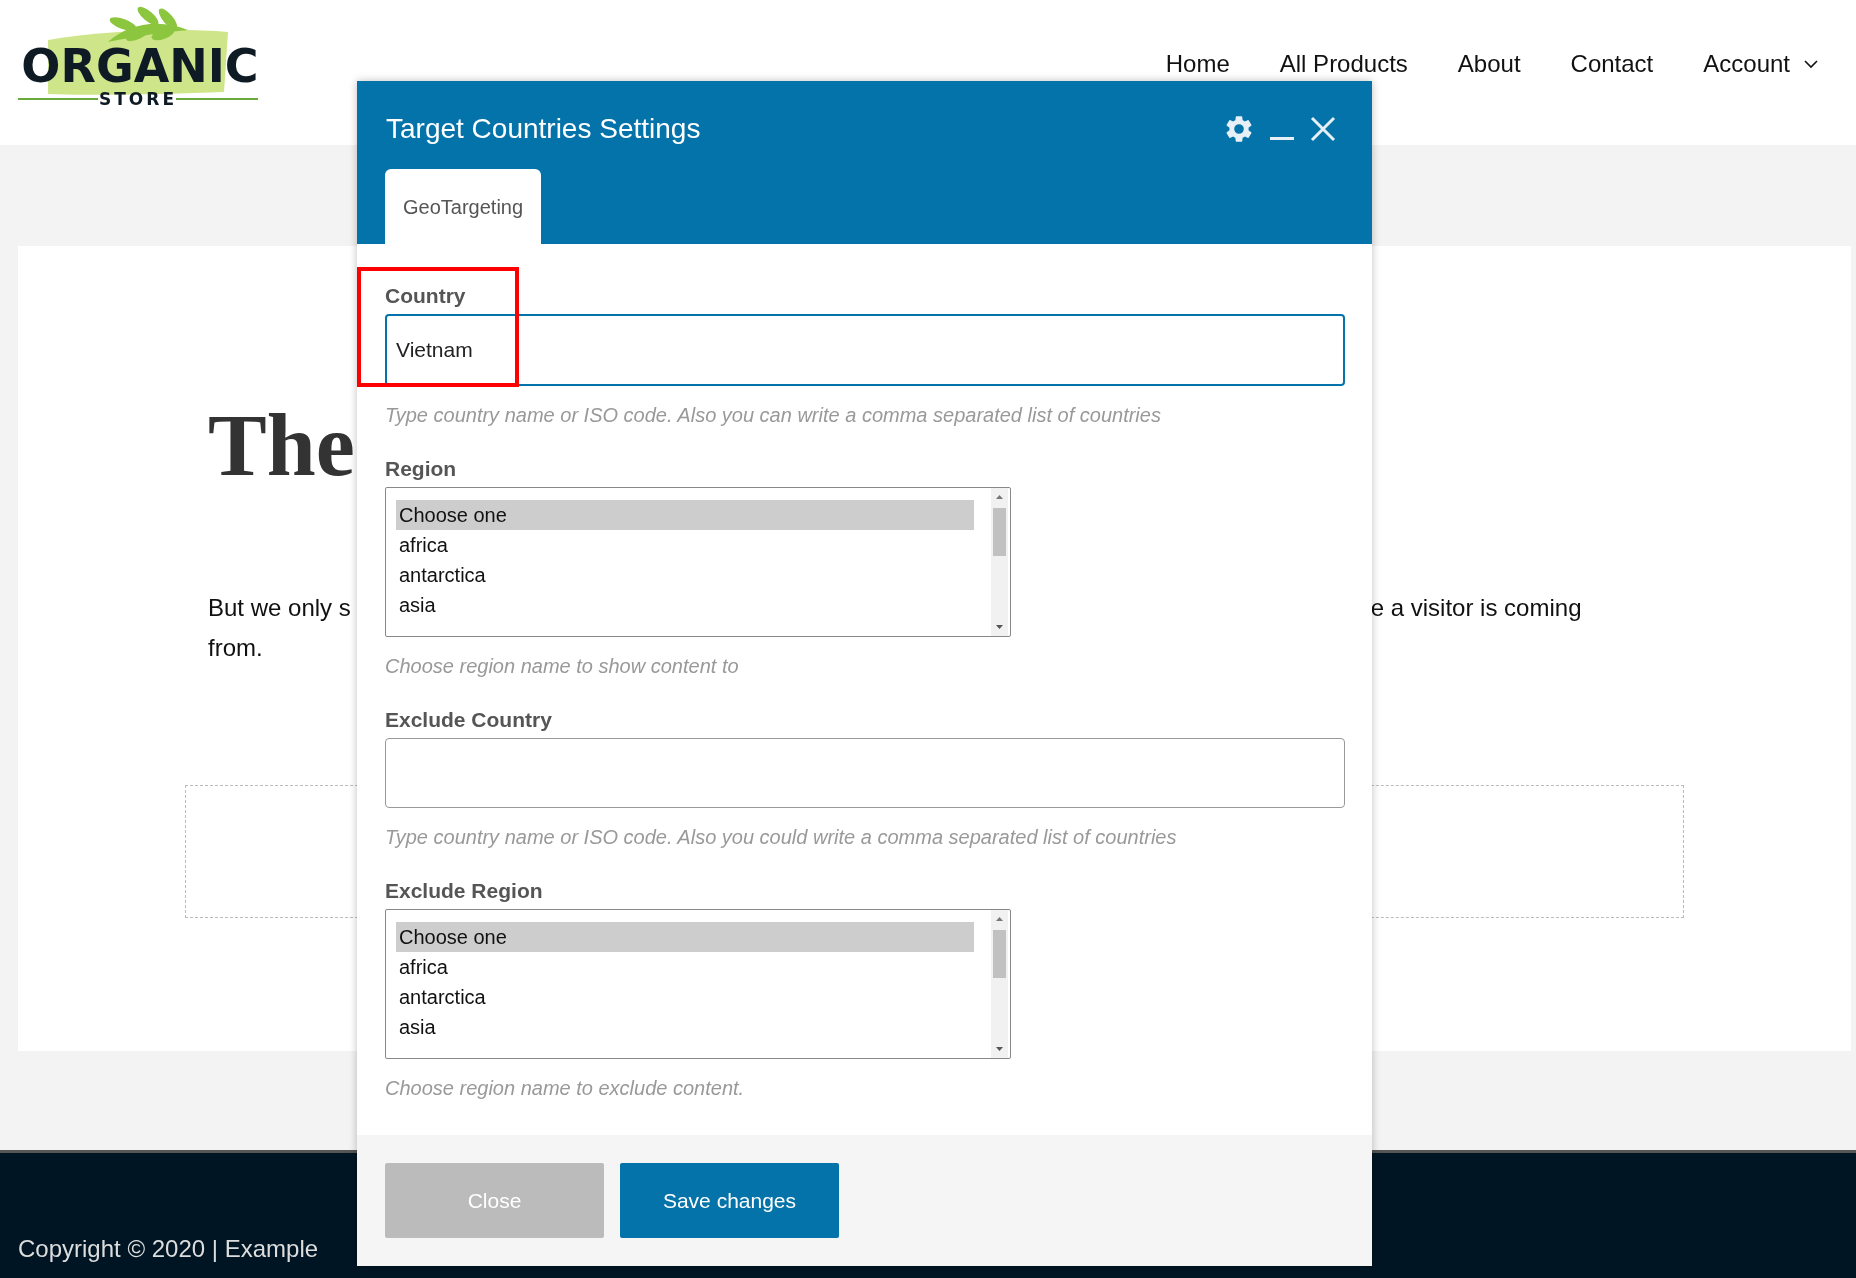 The height and width of the screenshot is (1278, 1856). Describe the element at coordinates (468, 719) in the screenshot. I see `field-label: Exclude Country` at that location.